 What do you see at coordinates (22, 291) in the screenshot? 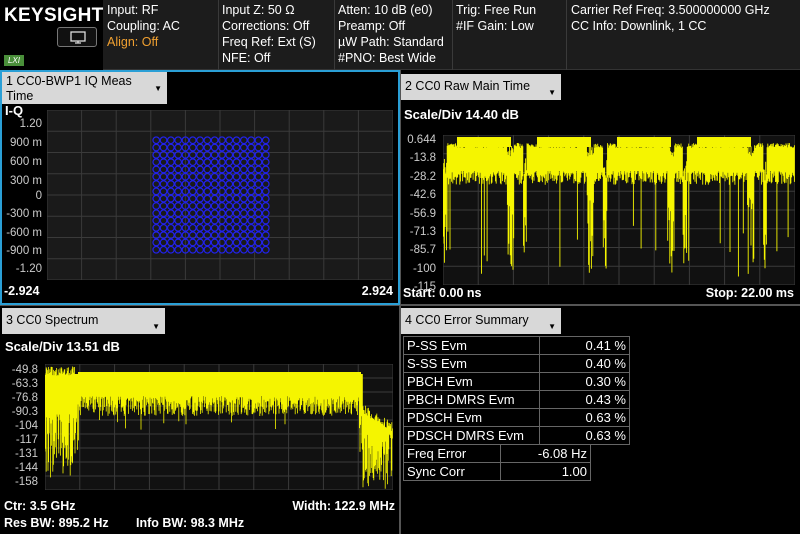
I see `x-axis-left-label: -2.924` at bounding box center [22, 291].